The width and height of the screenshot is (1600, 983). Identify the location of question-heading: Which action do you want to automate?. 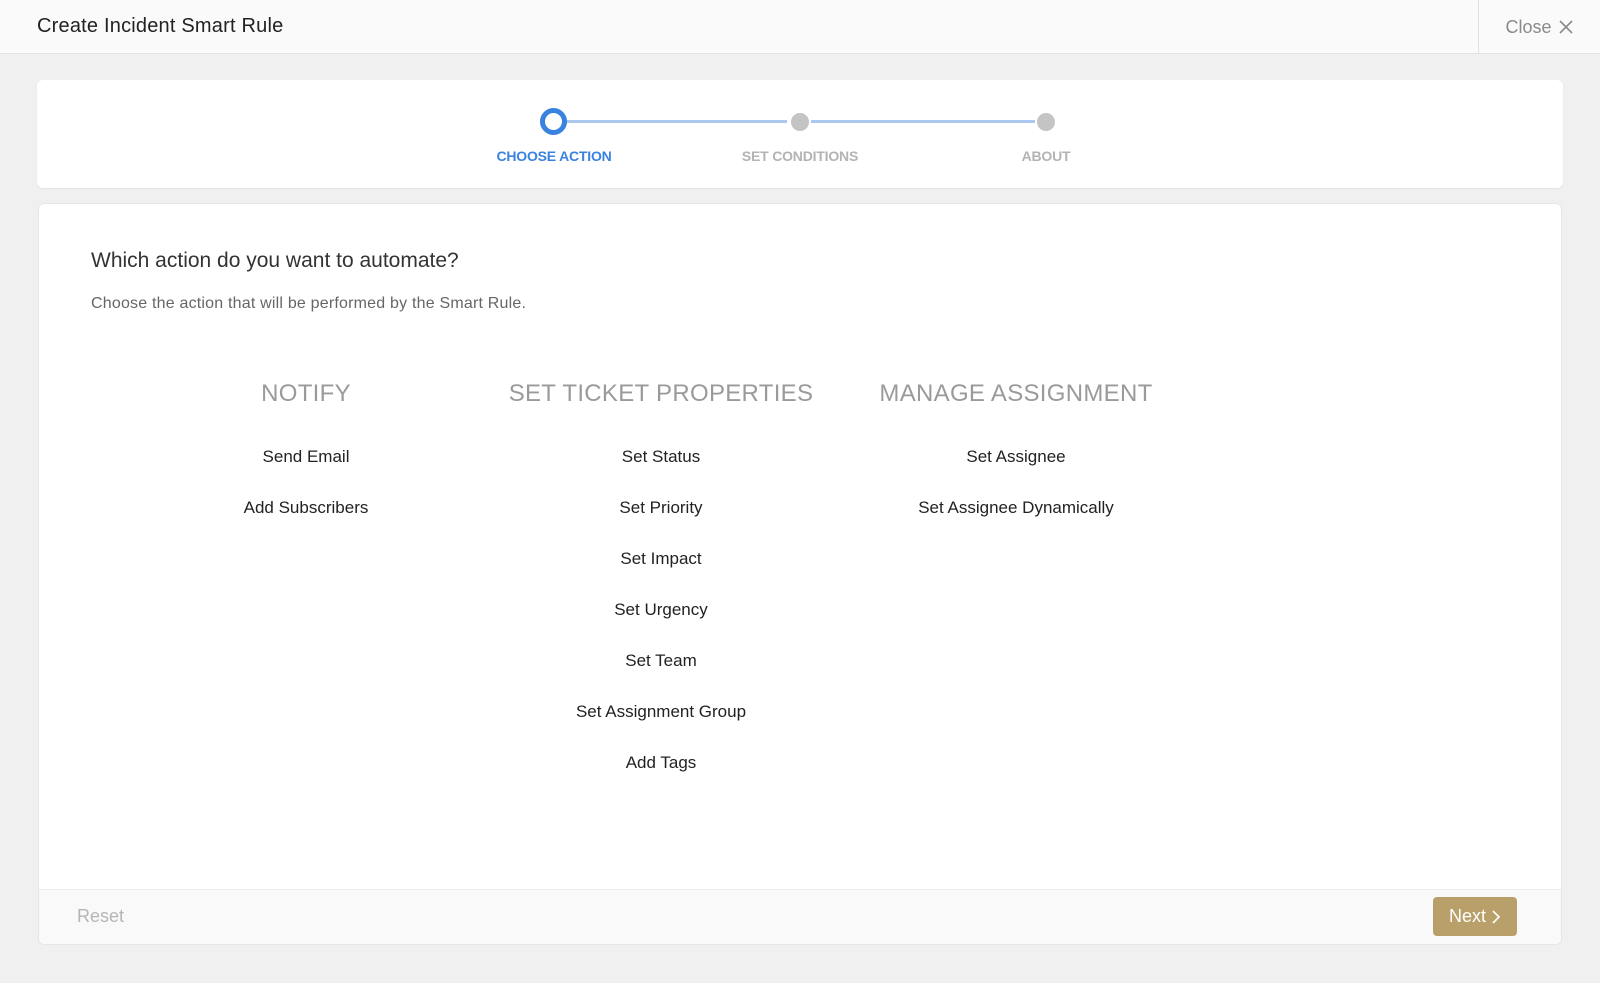
(275, 260).